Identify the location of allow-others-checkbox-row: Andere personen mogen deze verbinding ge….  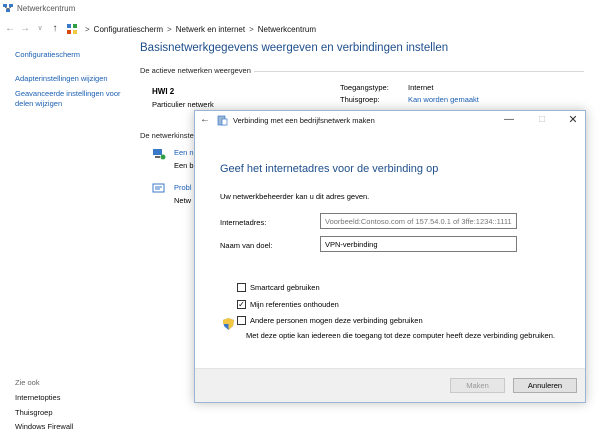
(330, 320).